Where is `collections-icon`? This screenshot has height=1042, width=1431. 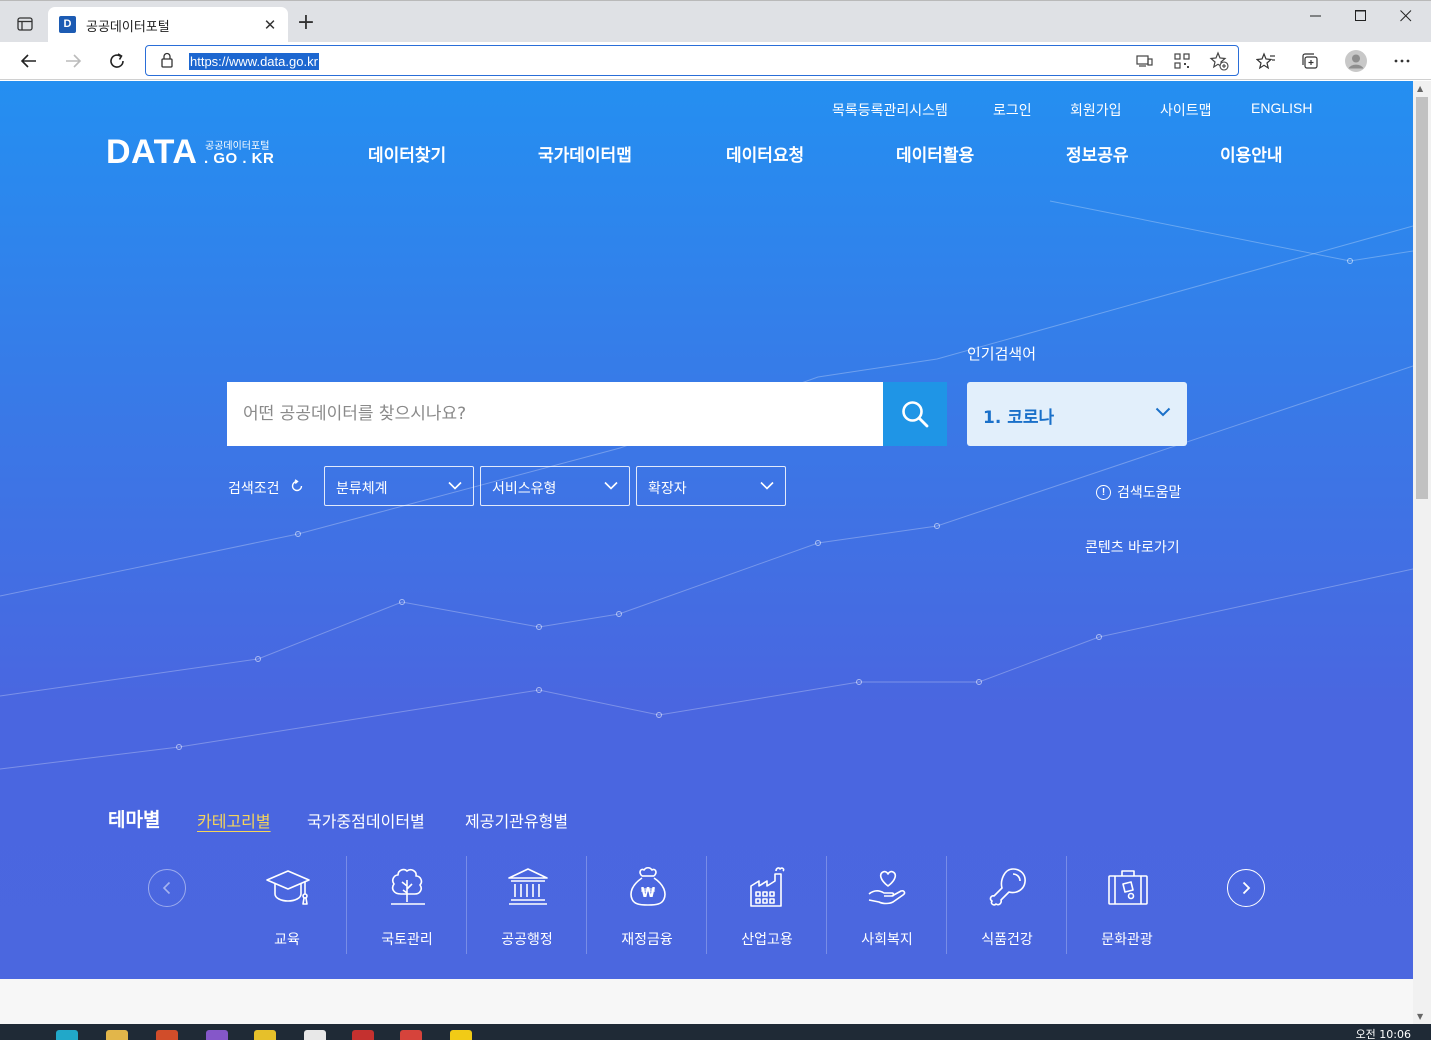 collections-icon is located at coordinates (1310, 61).